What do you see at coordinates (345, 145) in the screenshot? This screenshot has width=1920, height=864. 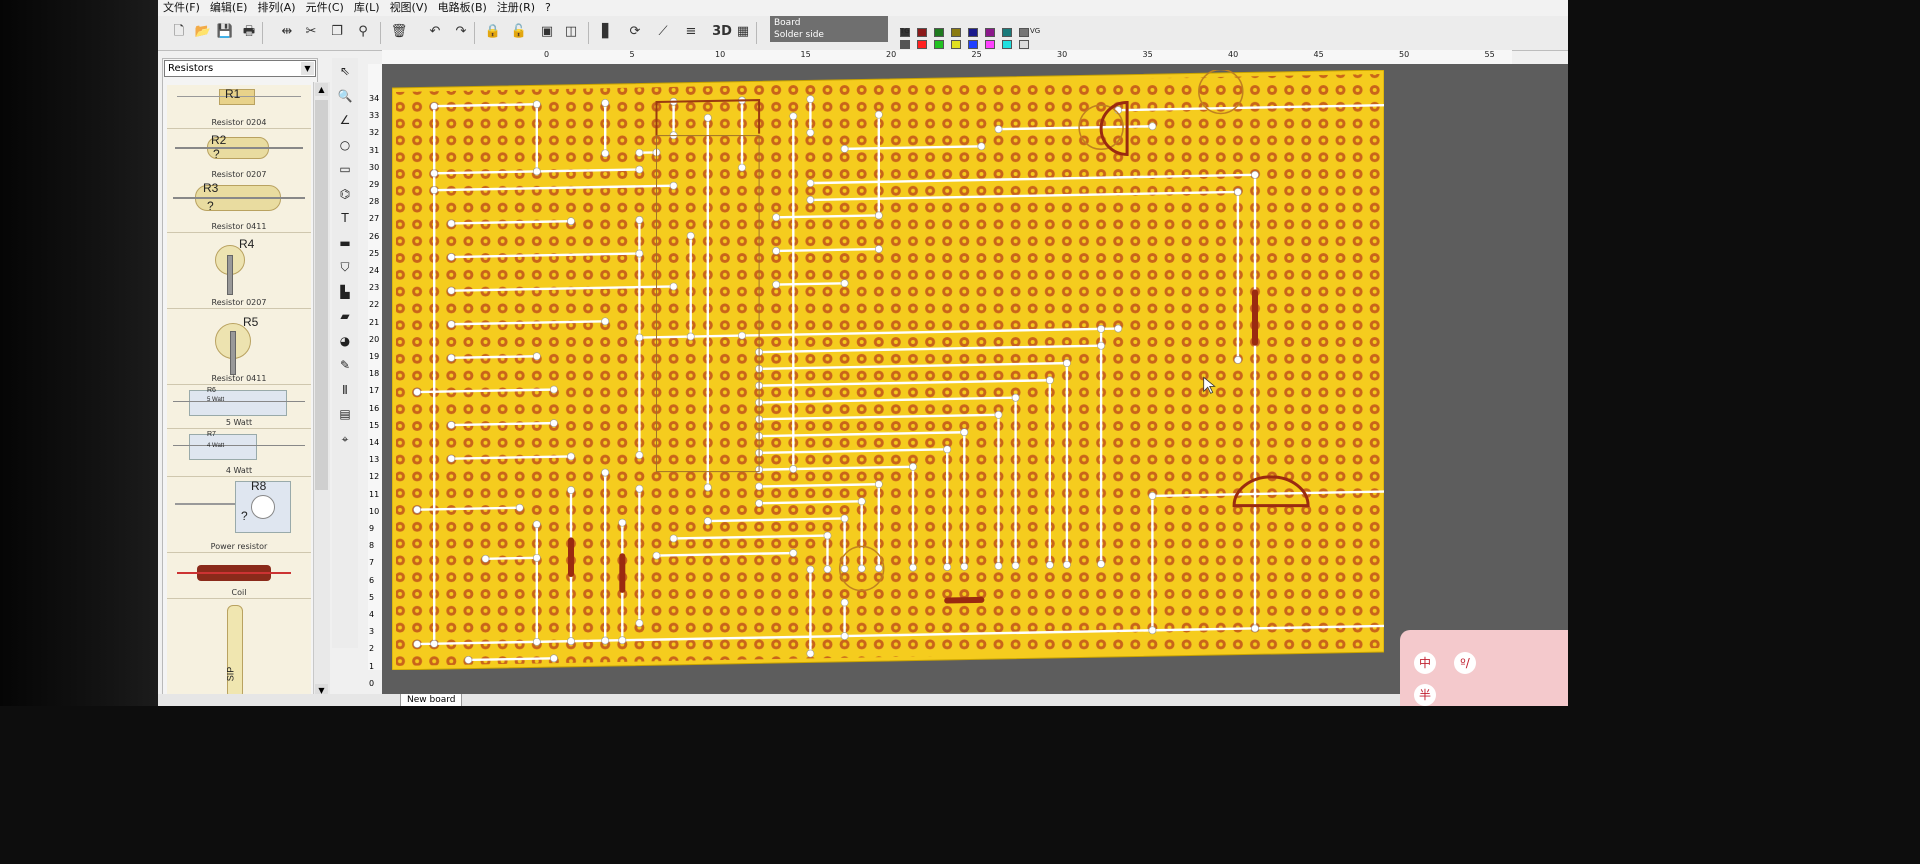 I see `circle-icon: ○` at bounding box center [345, 145].